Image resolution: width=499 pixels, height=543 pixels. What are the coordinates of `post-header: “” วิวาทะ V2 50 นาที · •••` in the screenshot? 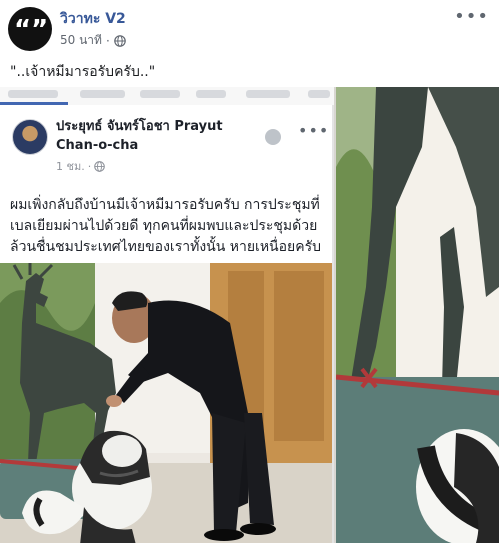 It's located at (249, 29).